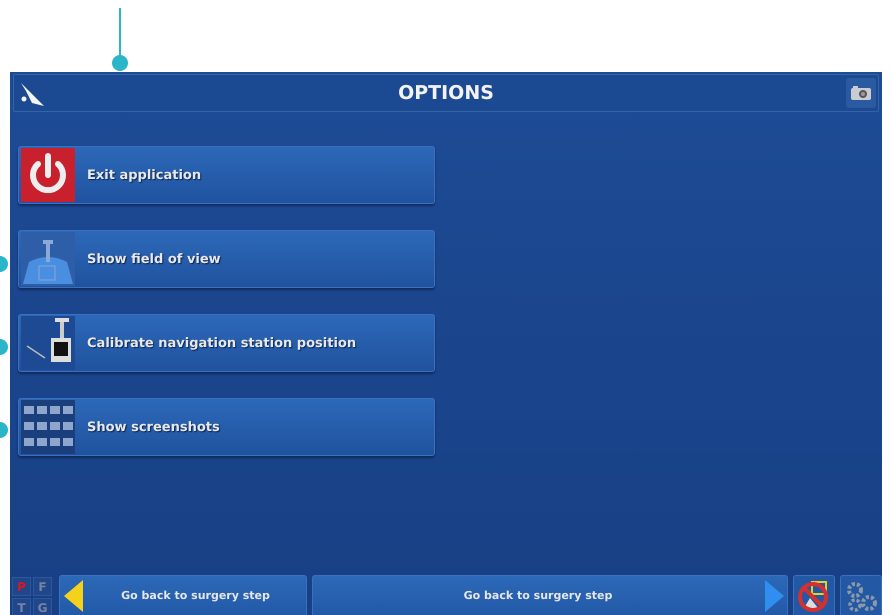  What do you see at coordinates (21, 586) in the screenshot?
I see `mode-indicator: P` at bounding box center [21, 586].